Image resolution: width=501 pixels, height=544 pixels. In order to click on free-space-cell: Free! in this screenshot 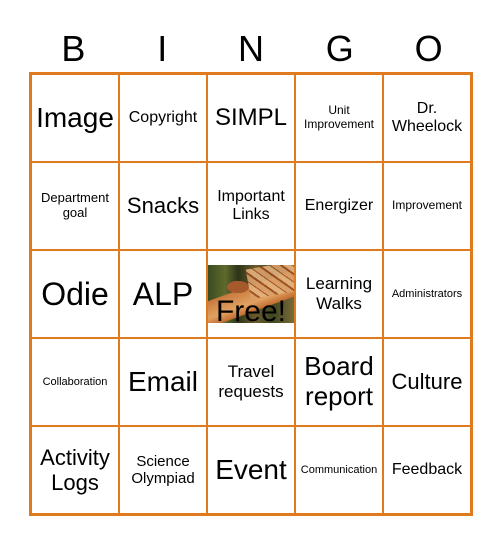, I will do `click(251, 294)`.